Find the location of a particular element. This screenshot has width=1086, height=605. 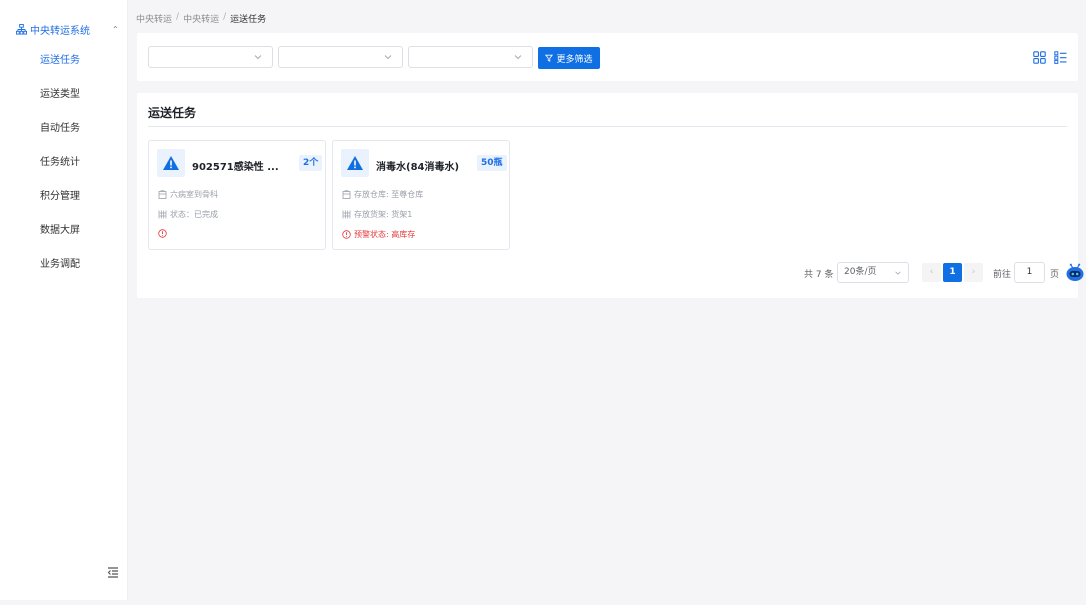

sidebar-item-delivery-tasks: 运送任务 is located at coordinates (63, 61).